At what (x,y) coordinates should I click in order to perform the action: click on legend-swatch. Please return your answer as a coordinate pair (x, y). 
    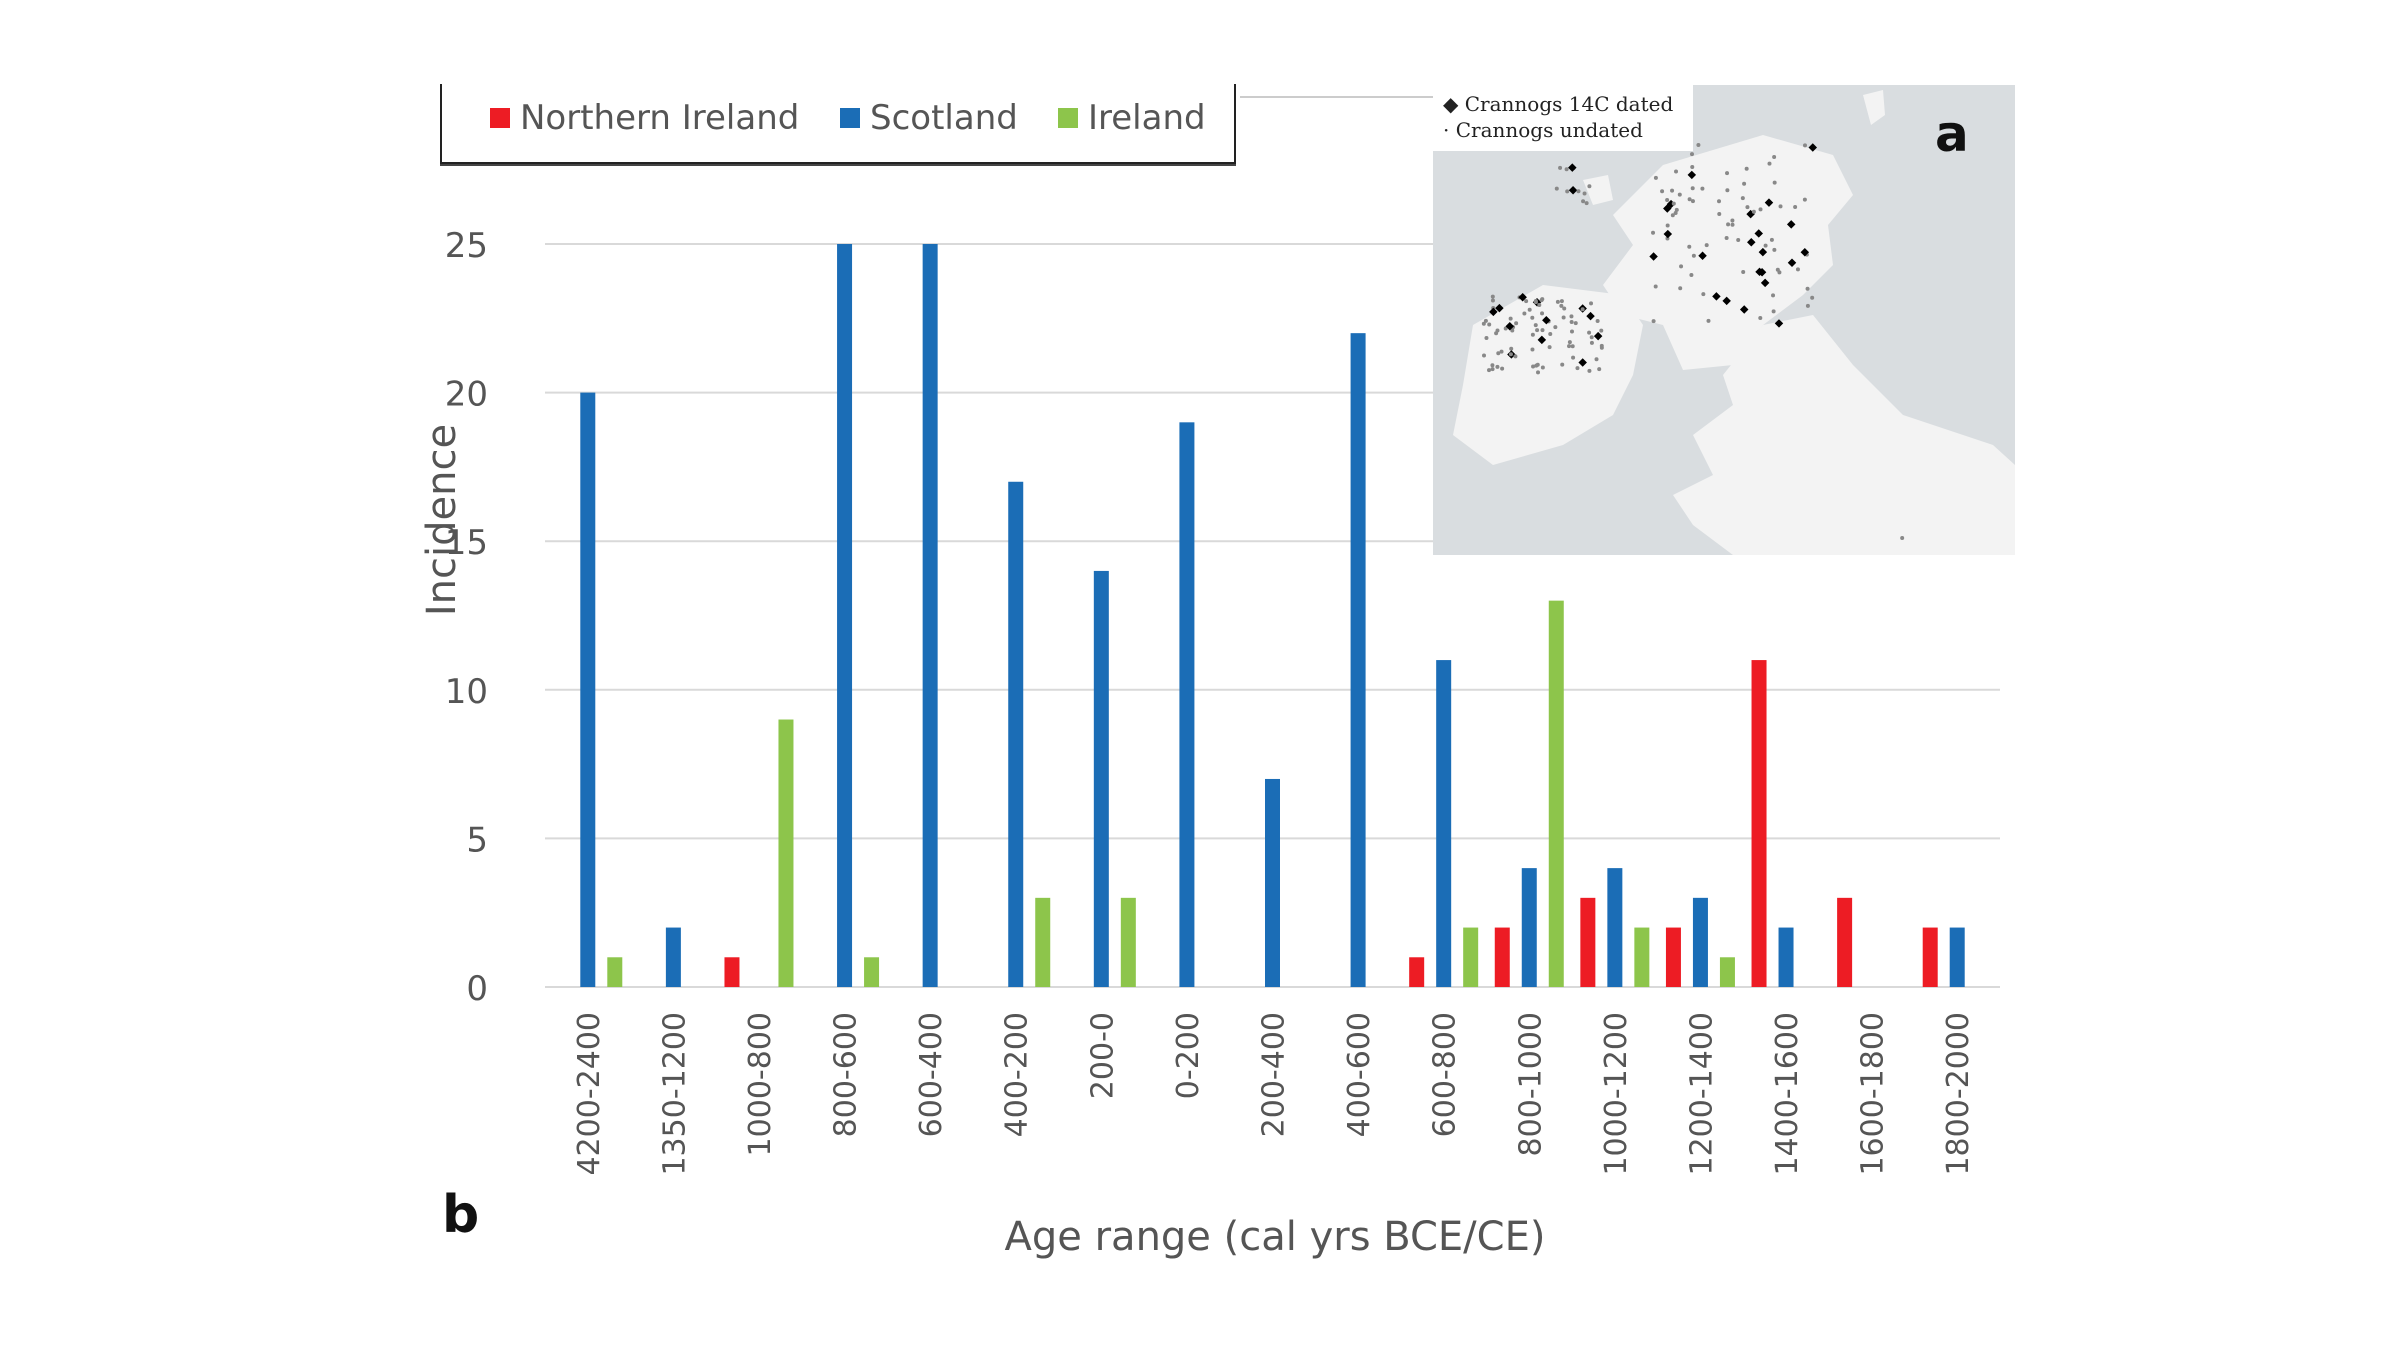
    Looking at the image, I should click on (1068, 118).